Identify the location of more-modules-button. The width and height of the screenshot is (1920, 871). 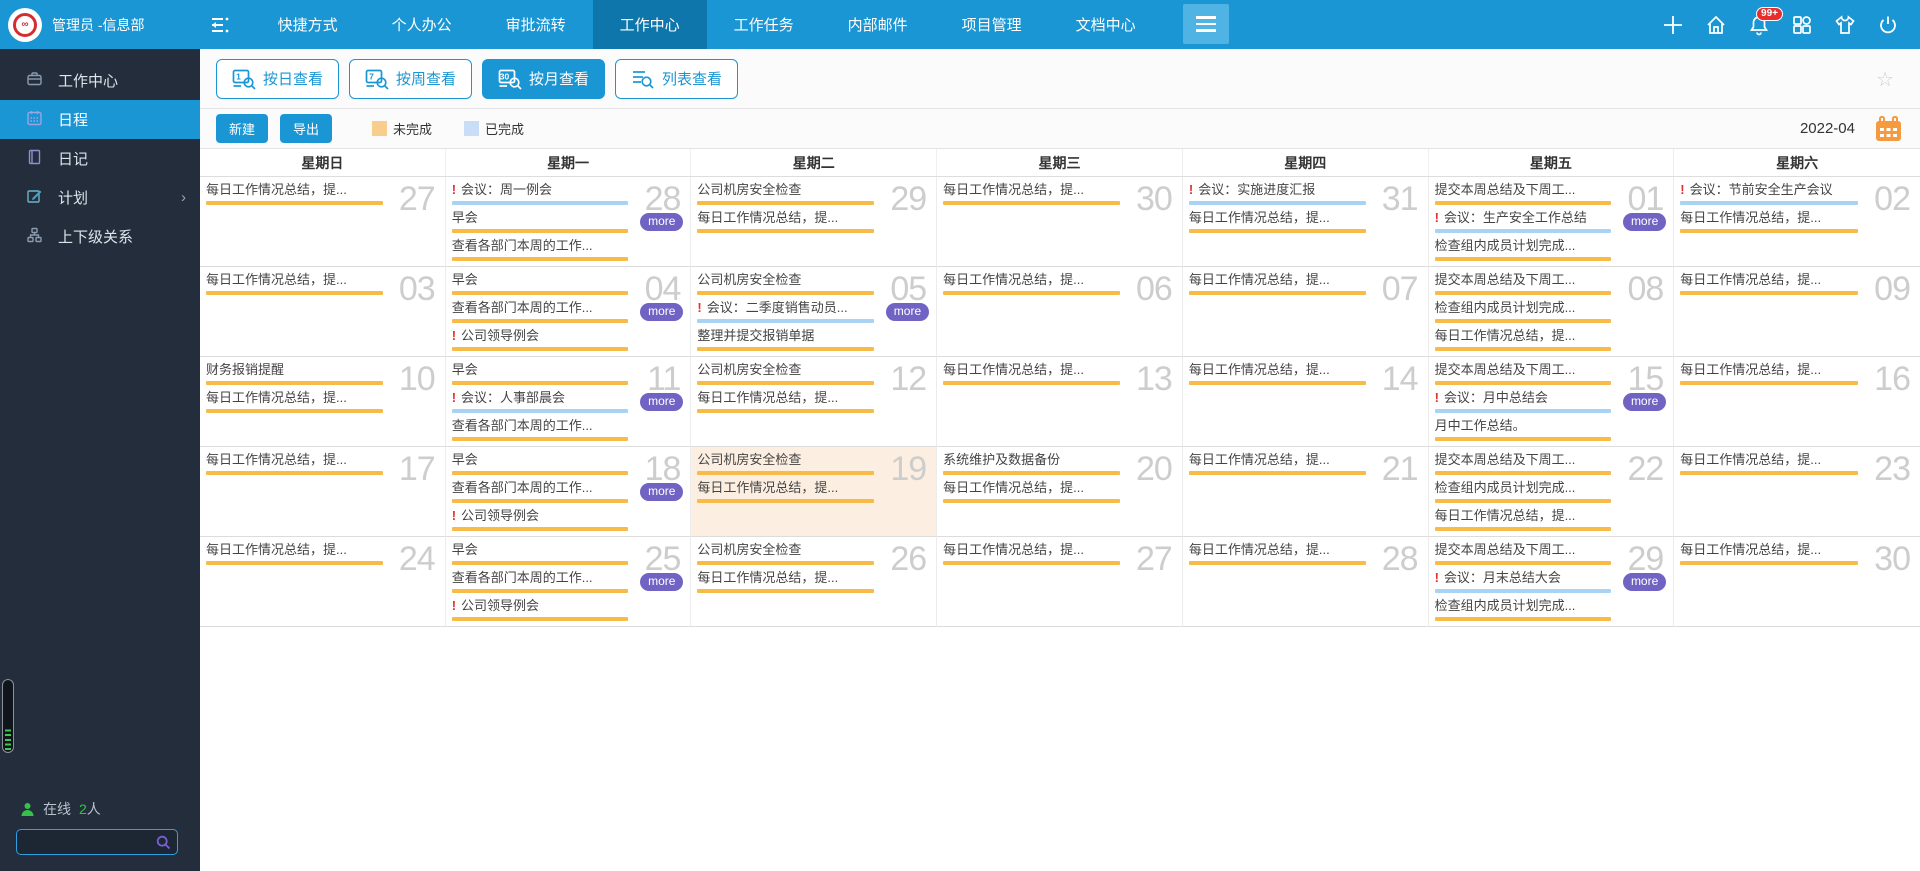
(1205, 24).